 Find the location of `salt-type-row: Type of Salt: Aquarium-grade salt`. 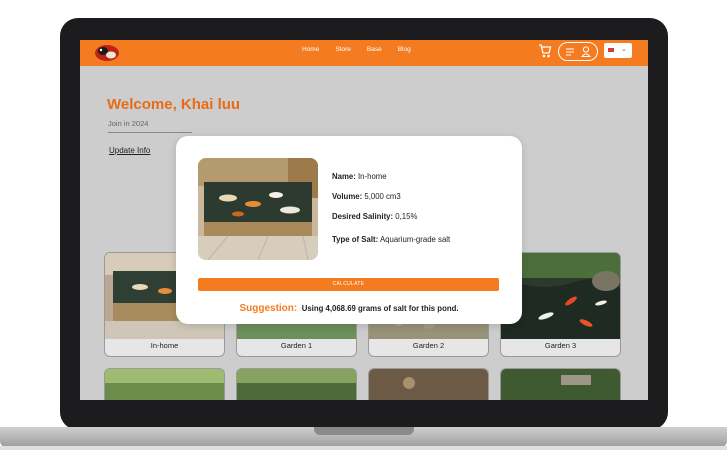

salt-type-row: Type of Salt: Aquarium-grade salt is located at coordinates (391, 239).